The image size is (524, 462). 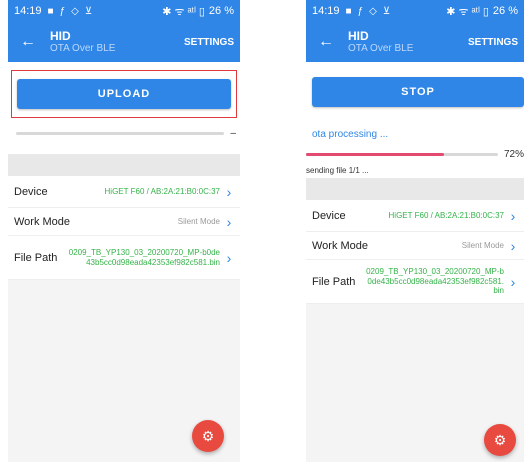 I want to click on upload-progress: –, so click(x=126, y=133).